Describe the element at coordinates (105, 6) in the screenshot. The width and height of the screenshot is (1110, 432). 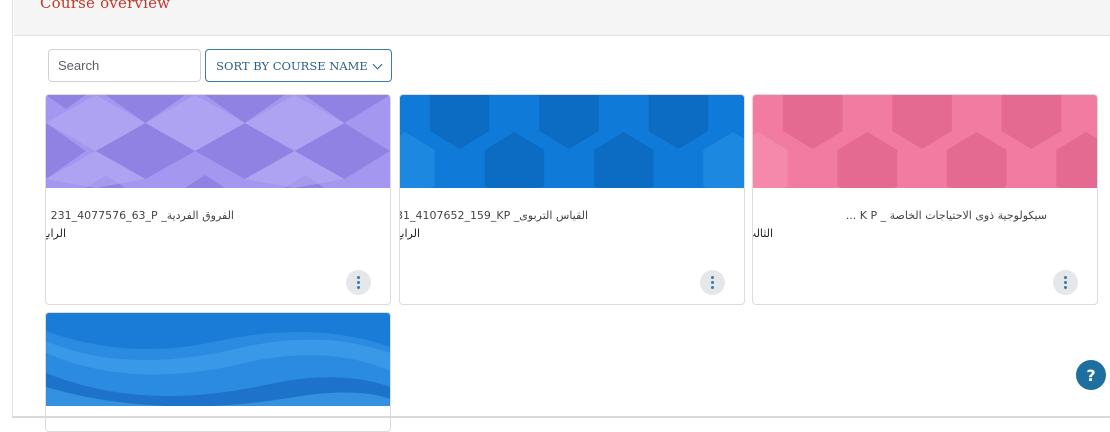
I see `page-title: Course overview` at that location.